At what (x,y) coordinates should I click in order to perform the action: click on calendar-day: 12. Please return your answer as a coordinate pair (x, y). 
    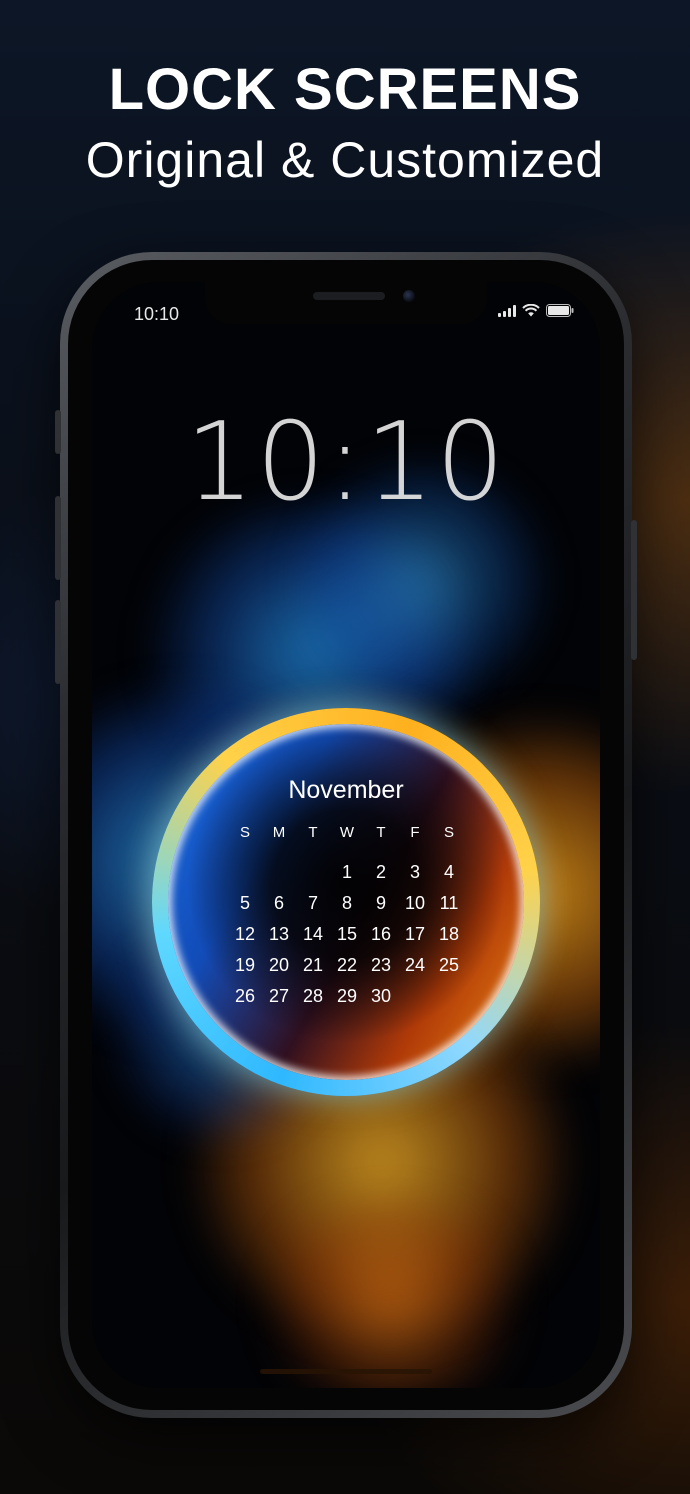
    Looking at the image, I should click on (245, 934).